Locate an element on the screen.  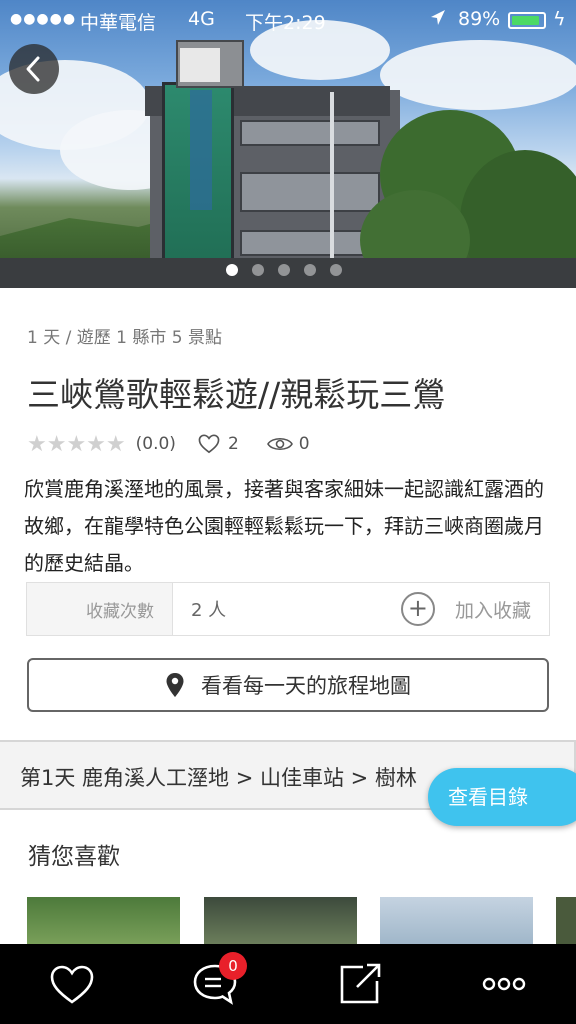
rating-row: ★★★★★ (0.0) 2 0 is located at coordinates (168, 444).